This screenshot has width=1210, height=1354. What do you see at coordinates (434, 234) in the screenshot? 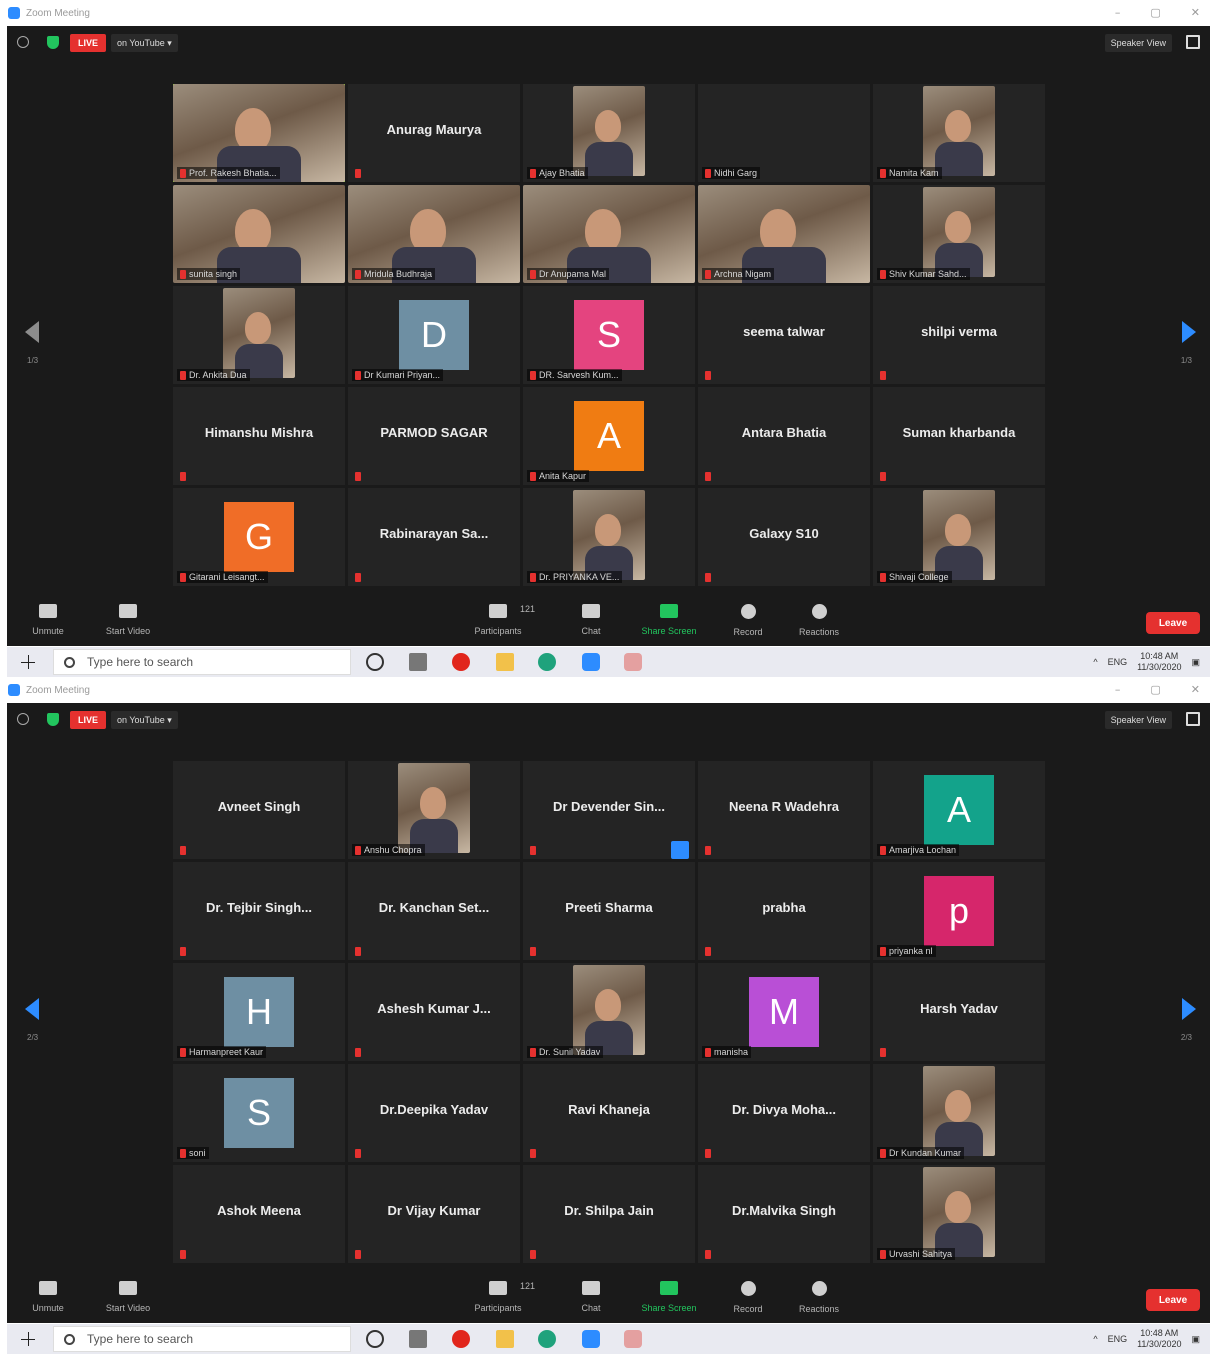
I see `participant-tile: Mridula Budhraja` at bounding box center [434, 234].